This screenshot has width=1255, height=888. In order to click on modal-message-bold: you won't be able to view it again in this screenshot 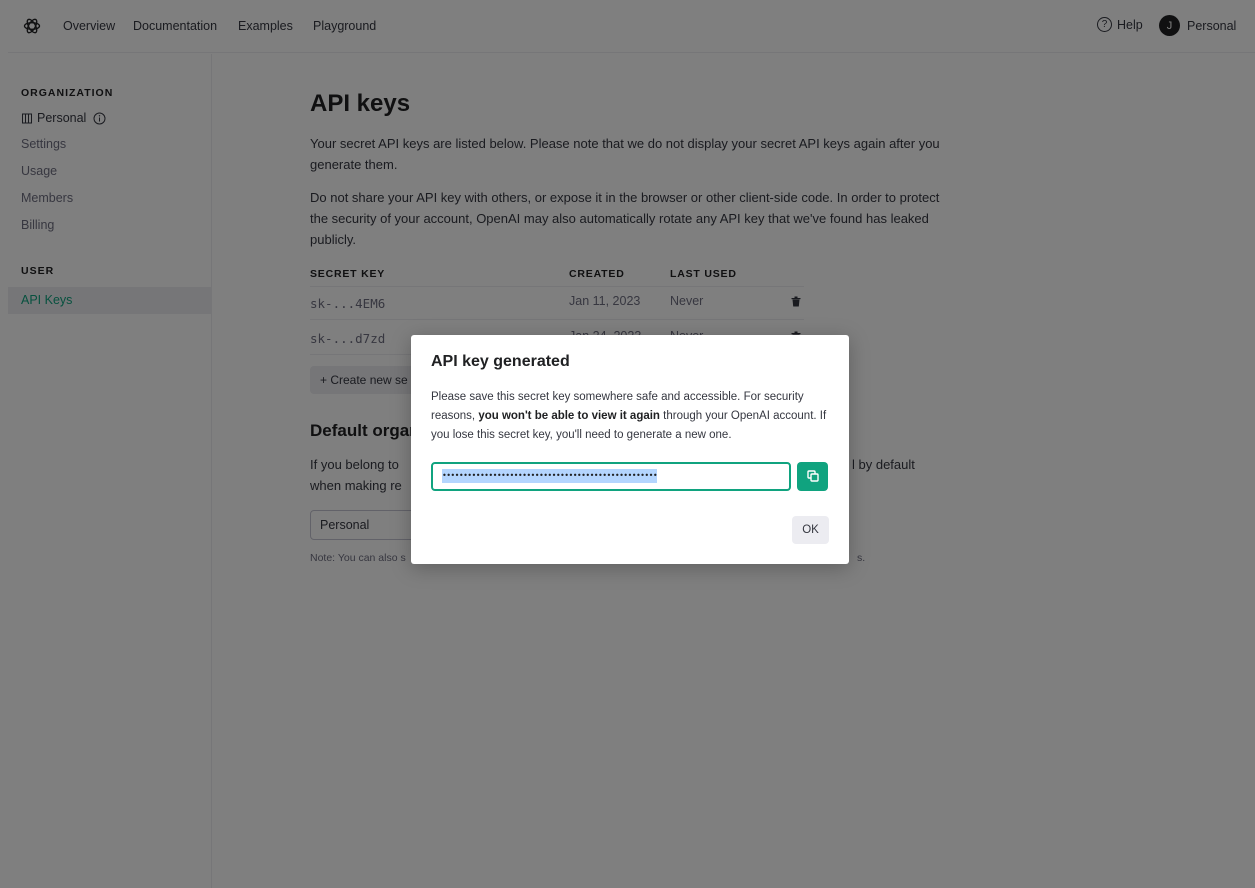, I will do `click(569, 416)`.